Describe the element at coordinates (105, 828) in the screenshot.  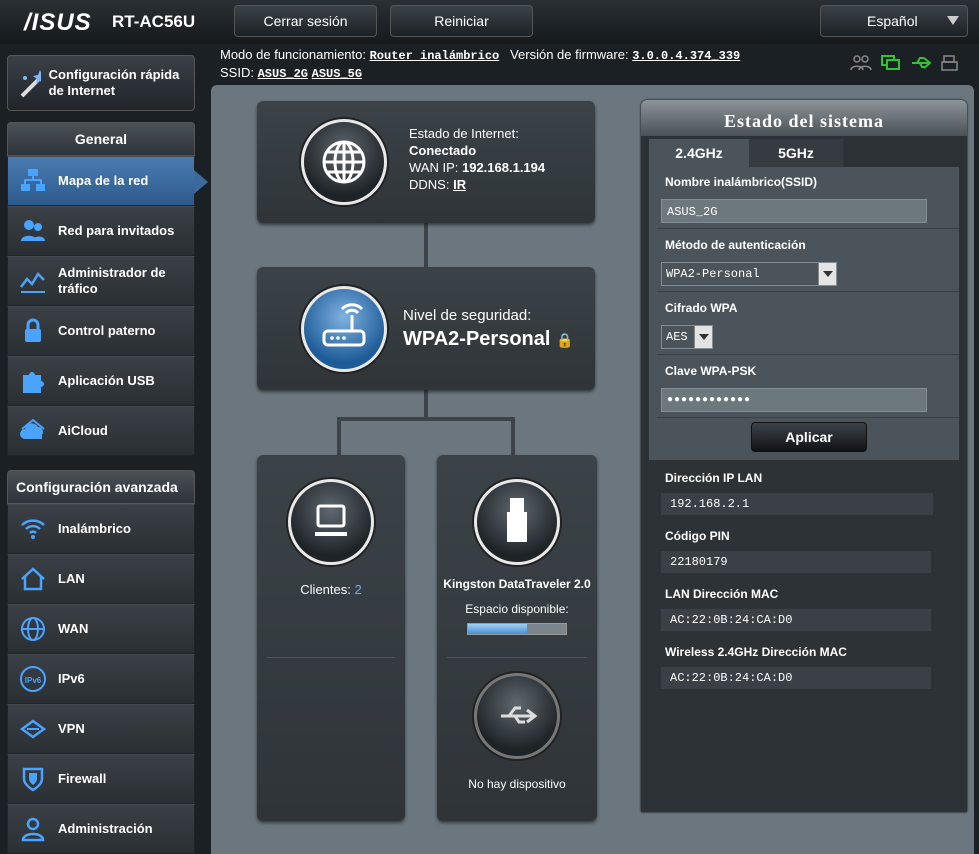
I see `sidebar-item-label: Administración` at that location.